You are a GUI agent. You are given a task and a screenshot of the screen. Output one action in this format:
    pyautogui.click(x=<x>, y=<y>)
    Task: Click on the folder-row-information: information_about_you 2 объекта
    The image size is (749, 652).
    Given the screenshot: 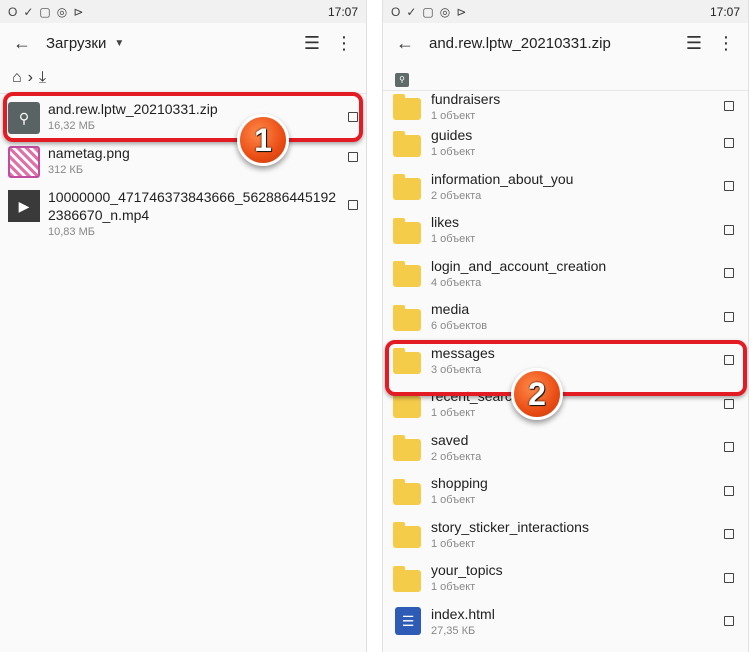 What is the action you would take?
    pyautogui.click(x=565, y=187)
    